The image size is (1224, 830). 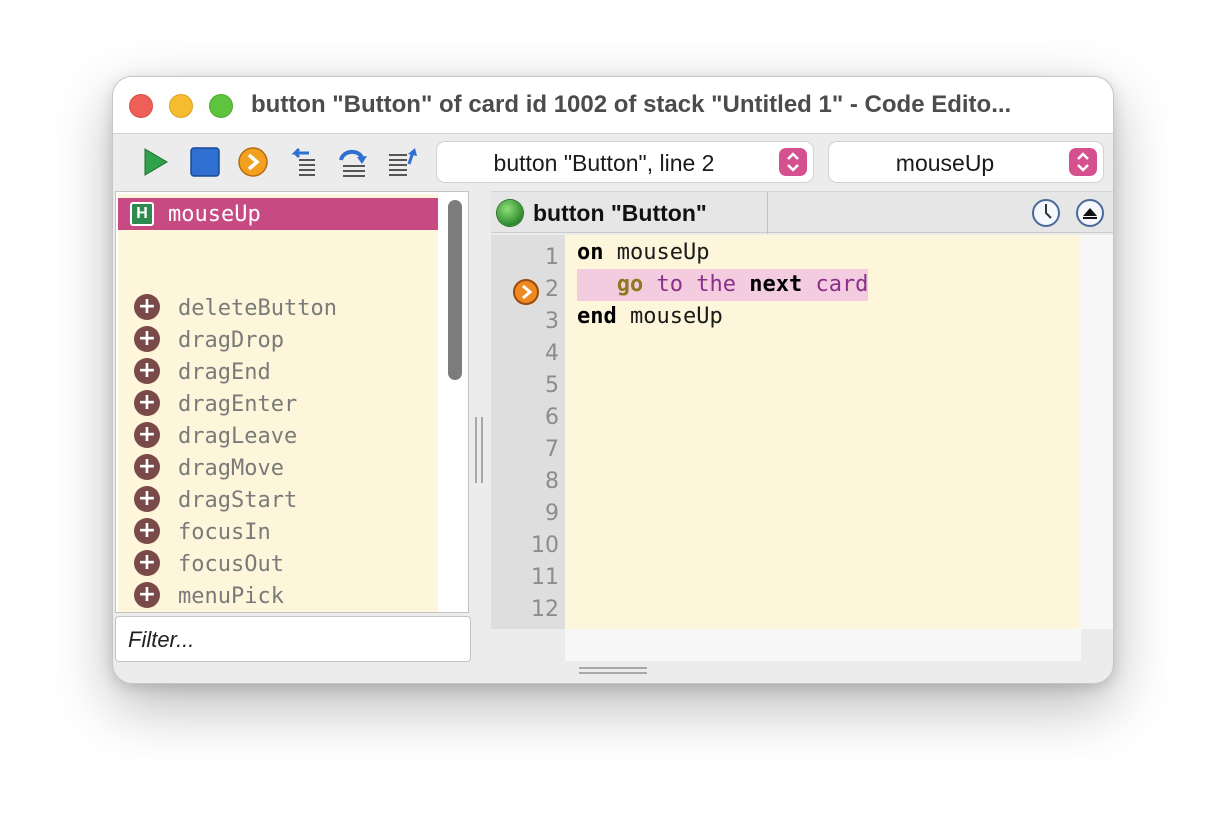 I want to click on format-icon, so click(x=403, y=162).